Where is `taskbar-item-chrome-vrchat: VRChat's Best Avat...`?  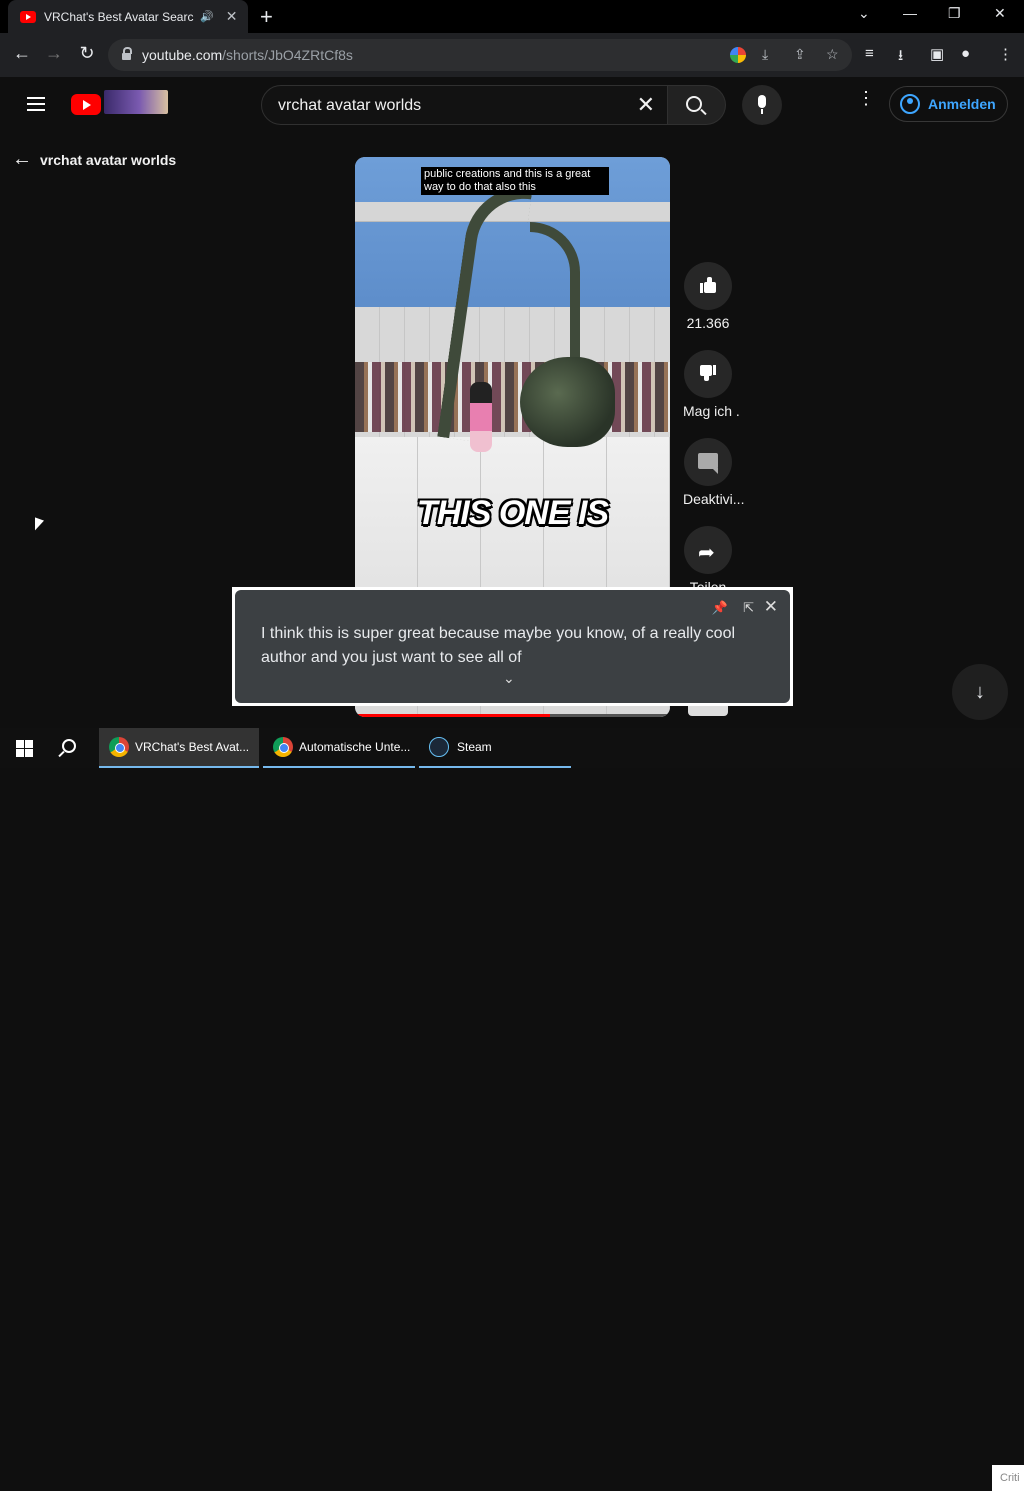 taskbar-item-chrome-vrchat: VRChat's Best Avat... is located at coordinates (179, 748).